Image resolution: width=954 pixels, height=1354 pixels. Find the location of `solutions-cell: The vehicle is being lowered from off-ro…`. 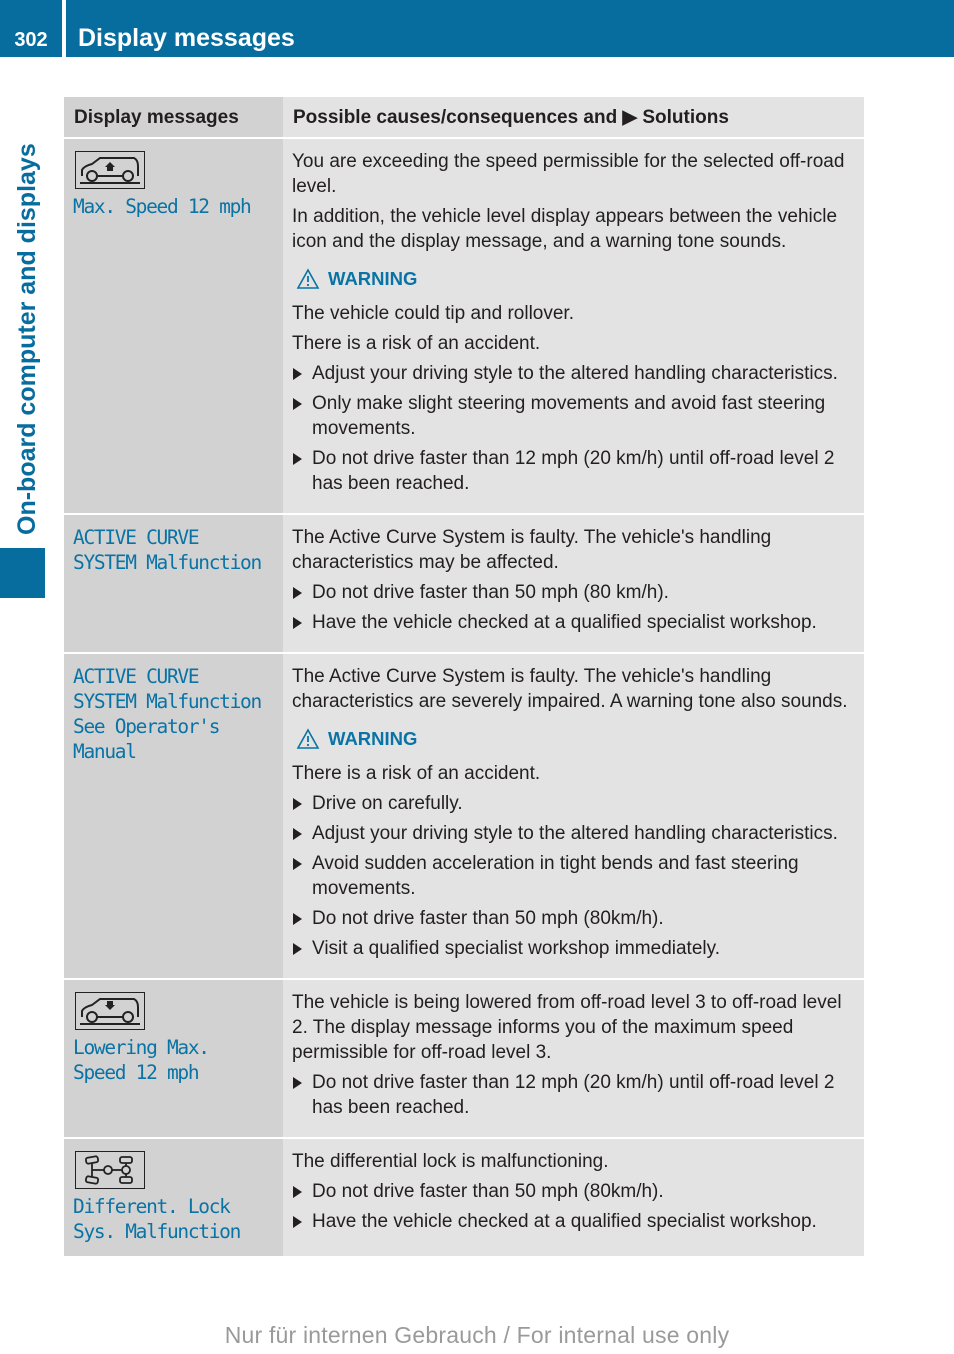

solutions-cell: The vehicle is being lowered from off-ro… is located at coordinates (573, 1059).